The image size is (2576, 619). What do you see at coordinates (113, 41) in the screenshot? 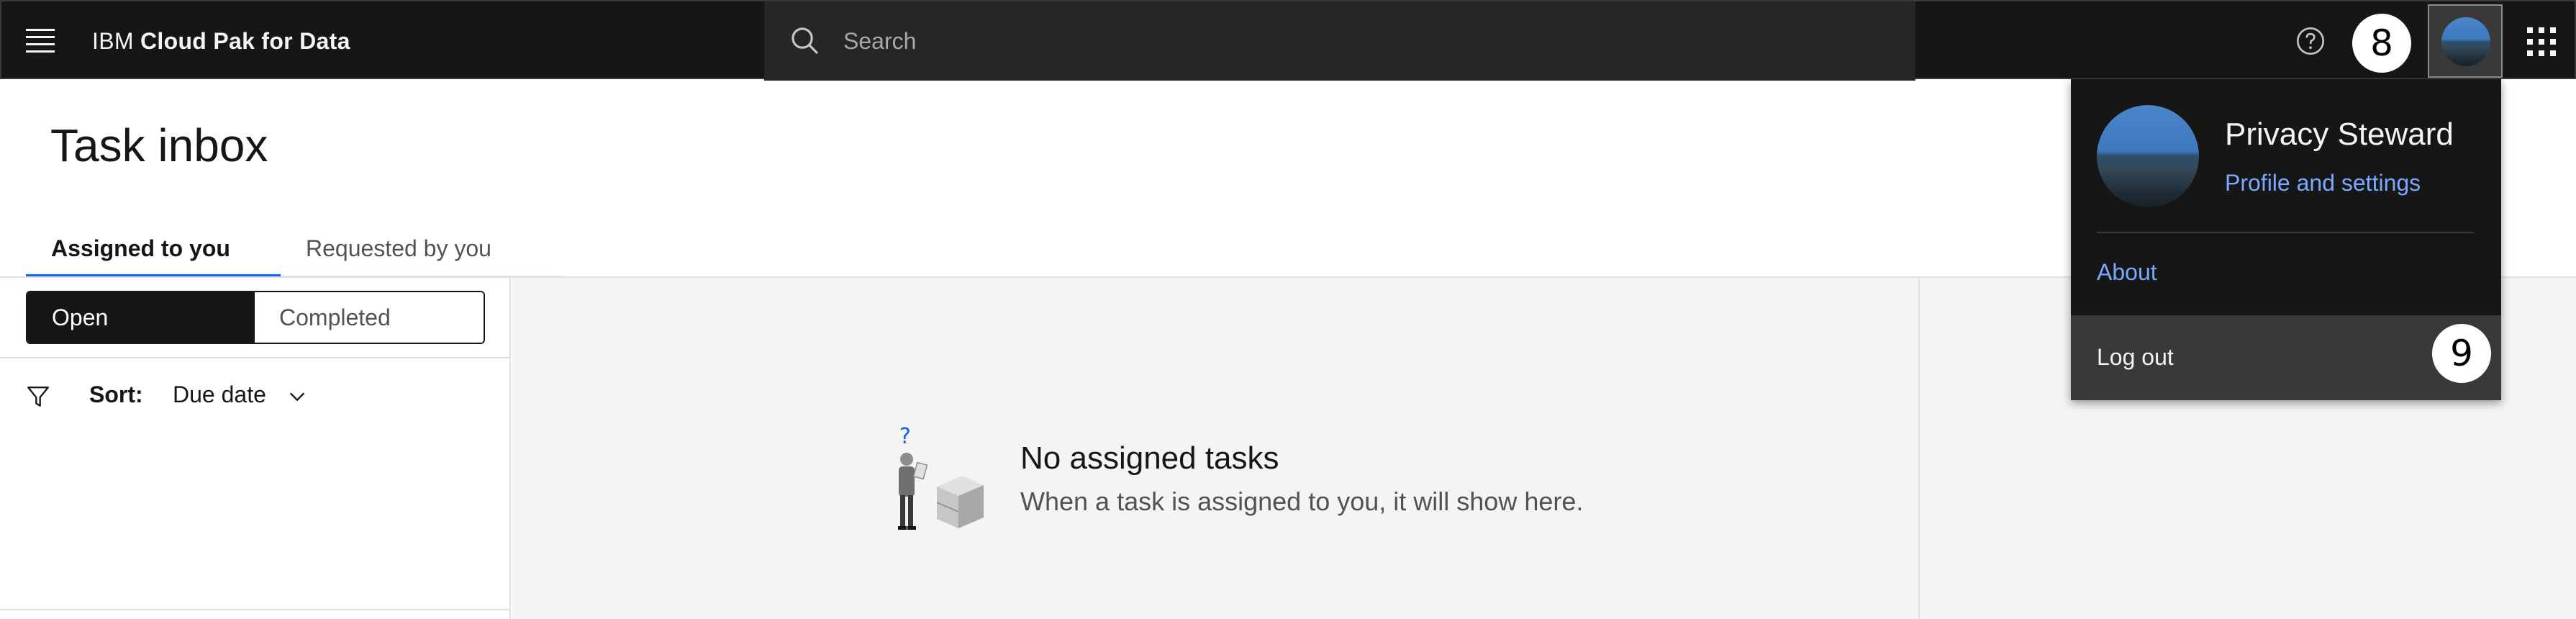
I see `brand-prefix: IBM` at bounding box center [113, 41].